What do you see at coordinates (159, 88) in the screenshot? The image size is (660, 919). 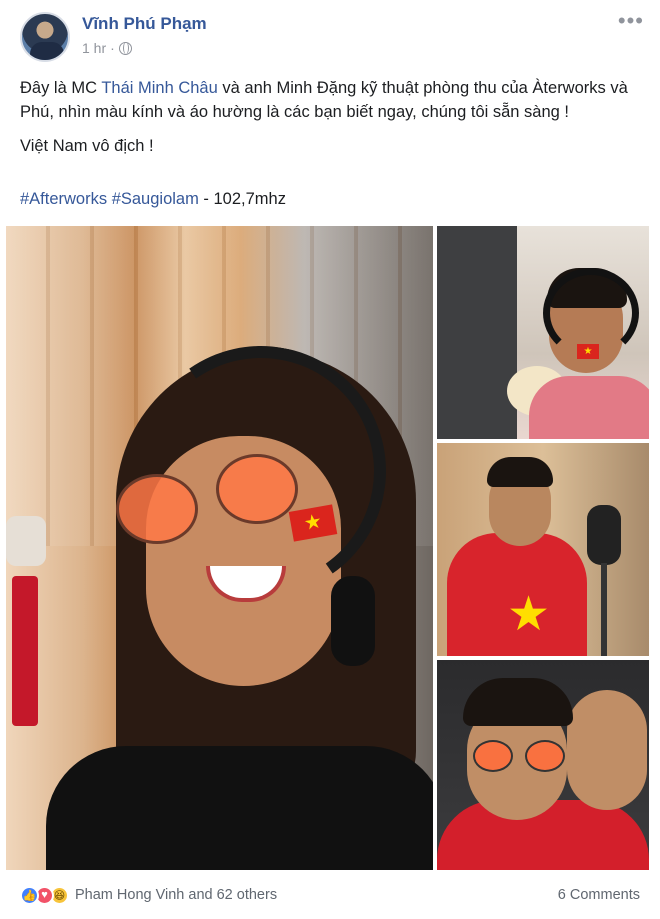 I see `mention-link: Thái Minh Châu` at bounding box center [159, 88].